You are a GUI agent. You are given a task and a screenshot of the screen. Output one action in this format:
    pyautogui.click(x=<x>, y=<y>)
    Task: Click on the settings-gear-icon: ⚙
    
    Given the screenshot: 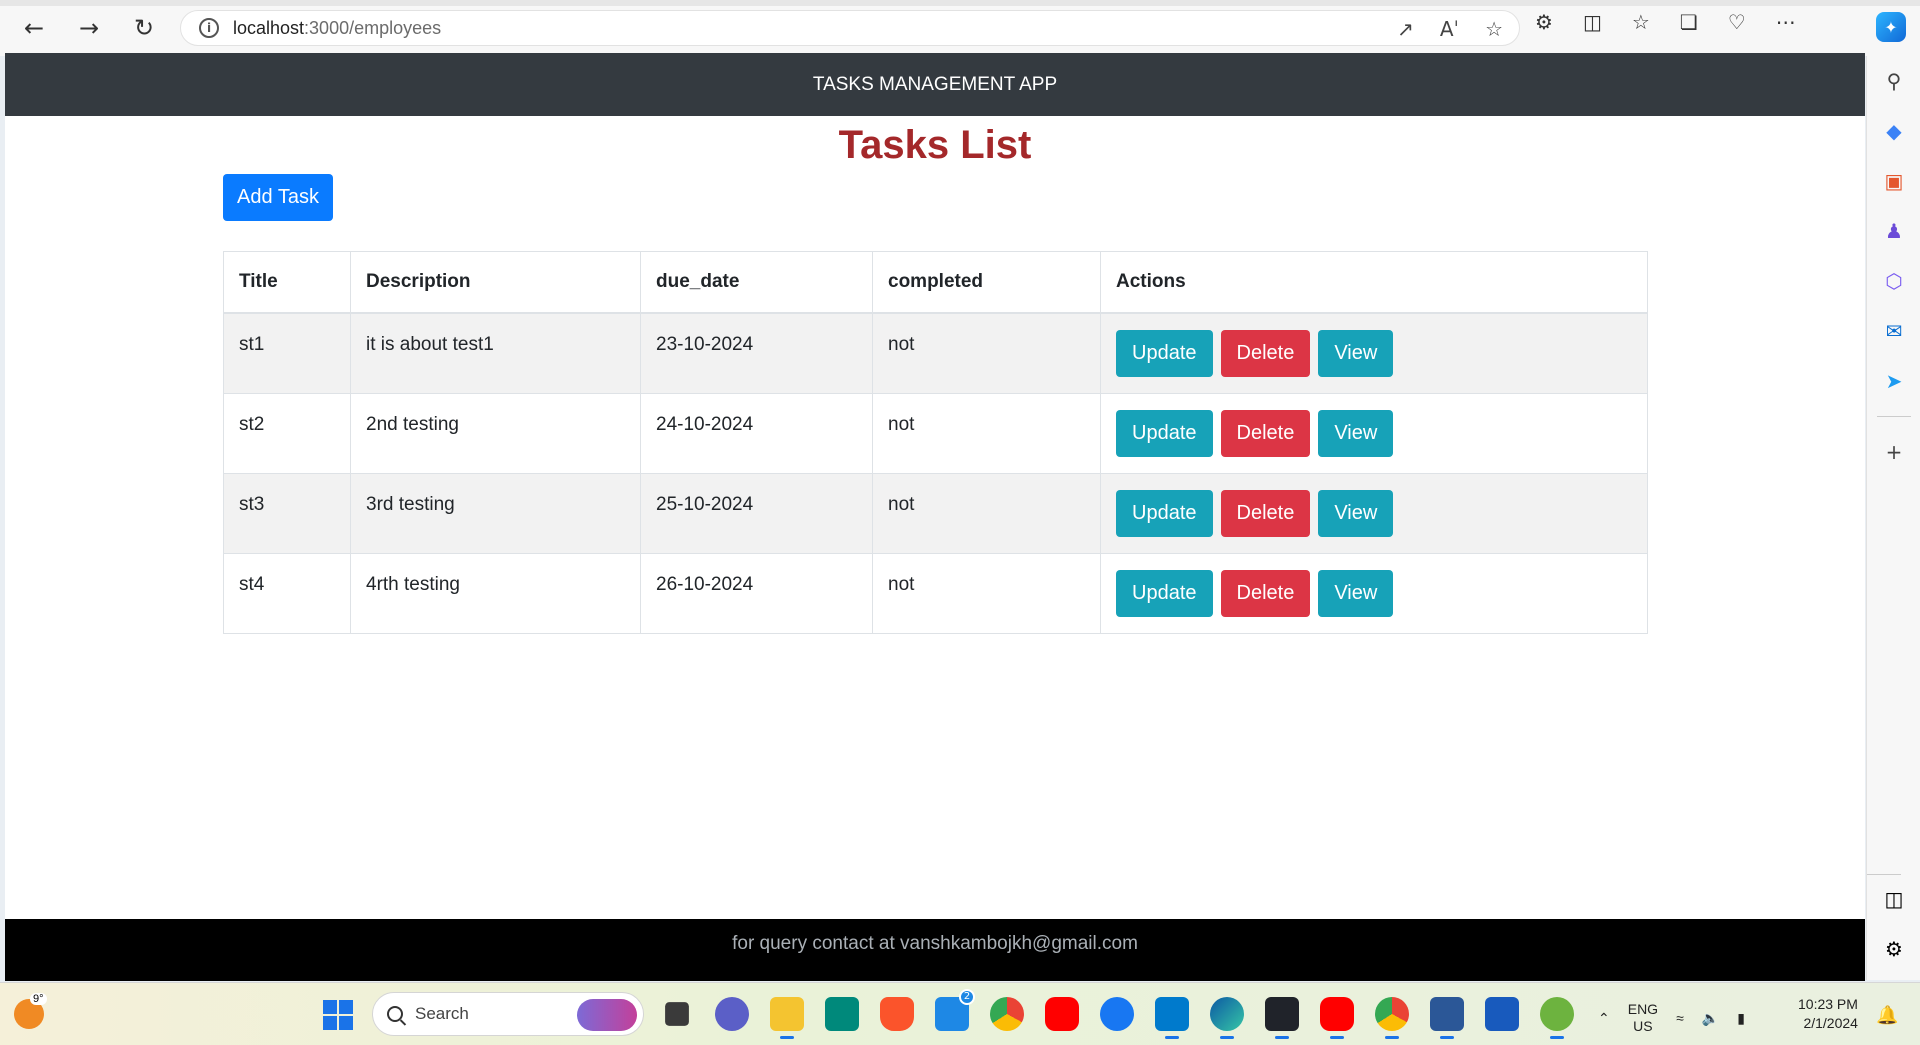 What is the action you would take?
    pyautogui.click(x=1893, y=949)
    